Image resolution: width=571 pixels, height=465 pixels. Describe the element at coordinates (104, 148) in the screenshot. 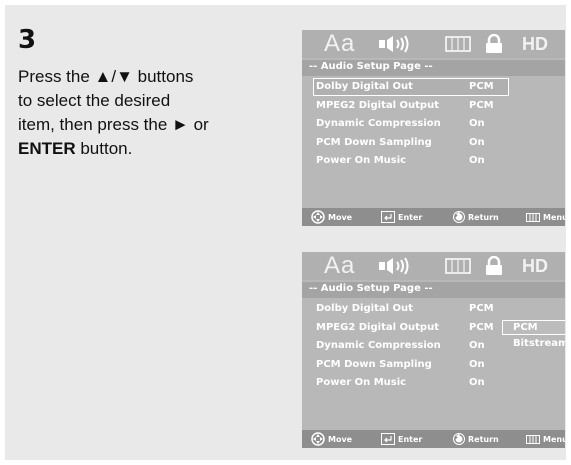

I see `instruction-line-4-rest: button.` at that location.